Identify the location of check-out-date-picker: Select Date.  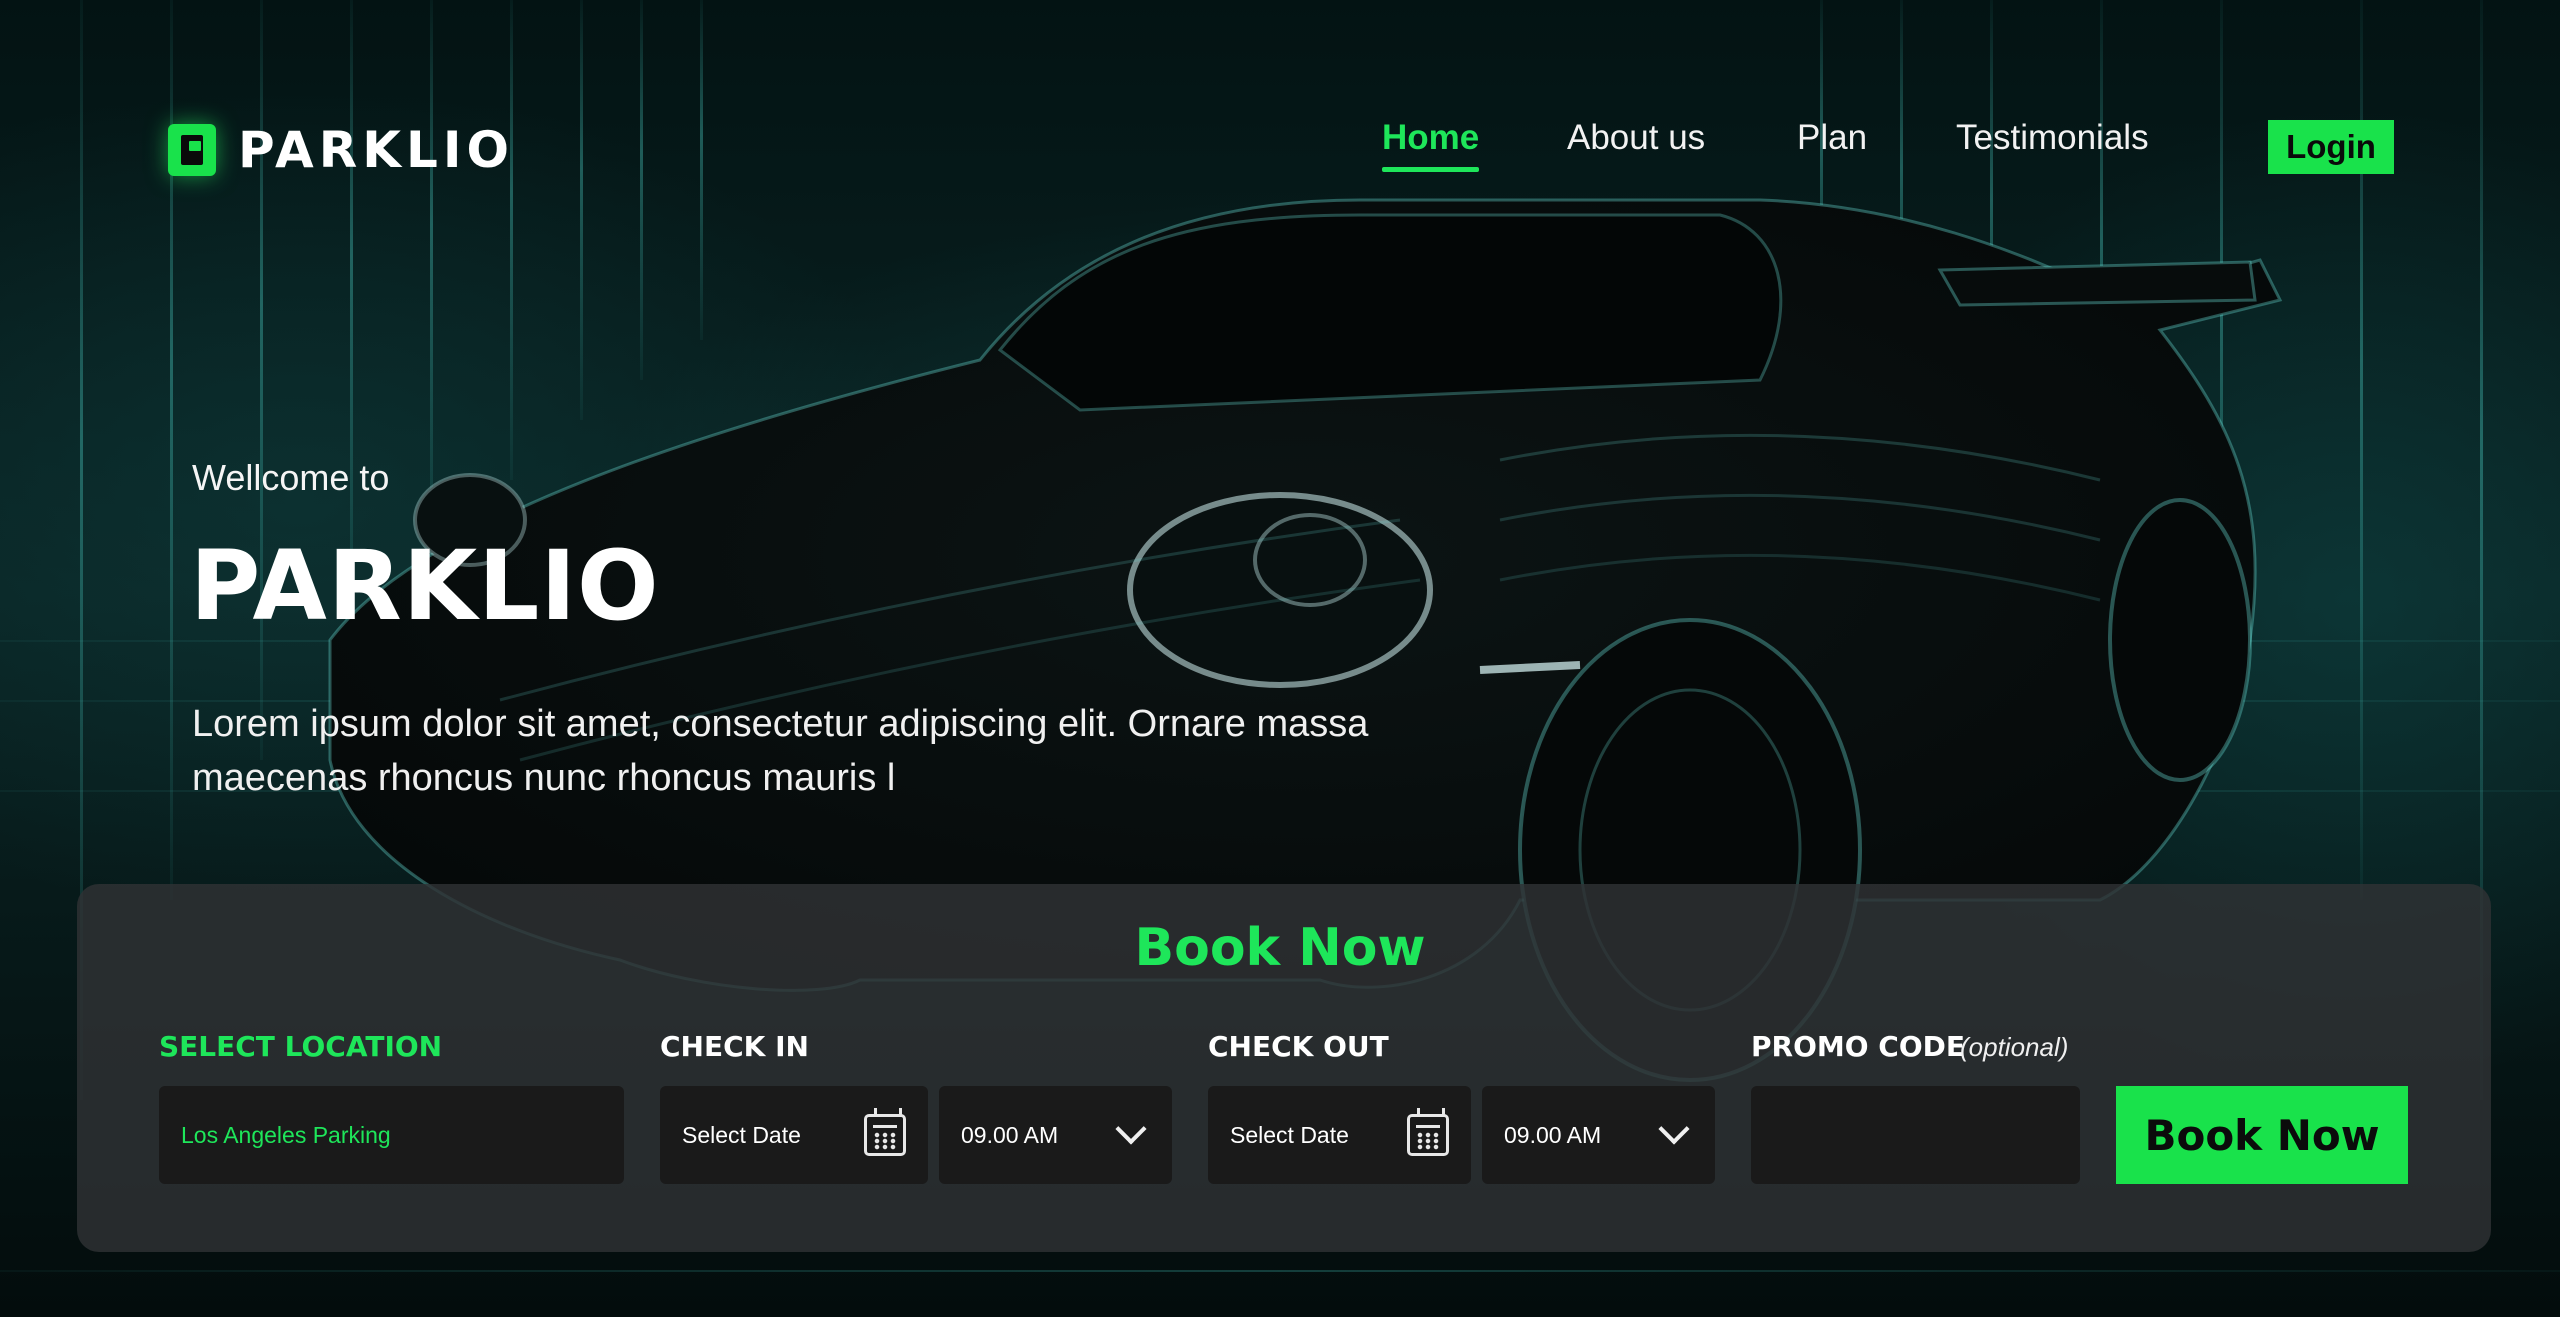
(1339, 1135).